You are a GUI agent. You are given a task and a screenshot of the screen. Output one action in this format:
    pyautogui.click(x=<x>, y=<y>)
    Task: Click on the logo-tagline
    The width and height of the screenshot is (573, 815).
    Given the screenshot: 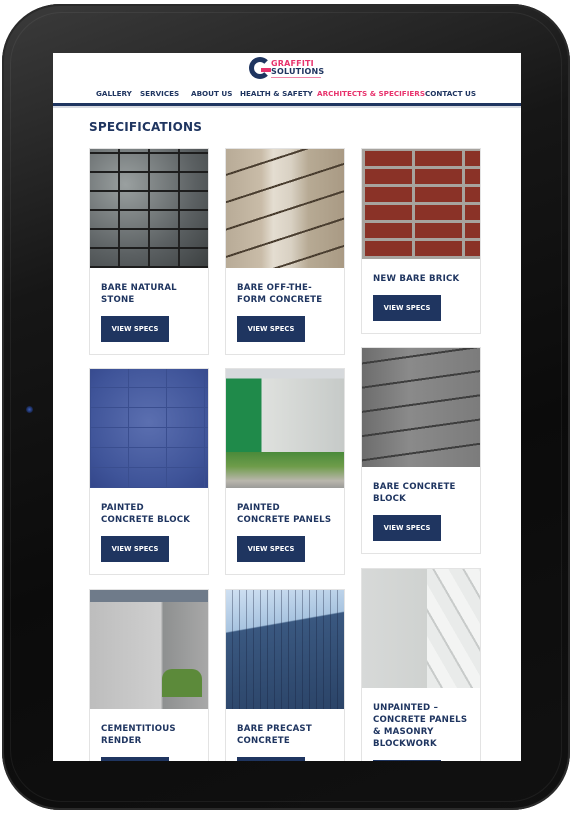 What is the action you would take?
    pyautogui.click(x=296, y=77)
    